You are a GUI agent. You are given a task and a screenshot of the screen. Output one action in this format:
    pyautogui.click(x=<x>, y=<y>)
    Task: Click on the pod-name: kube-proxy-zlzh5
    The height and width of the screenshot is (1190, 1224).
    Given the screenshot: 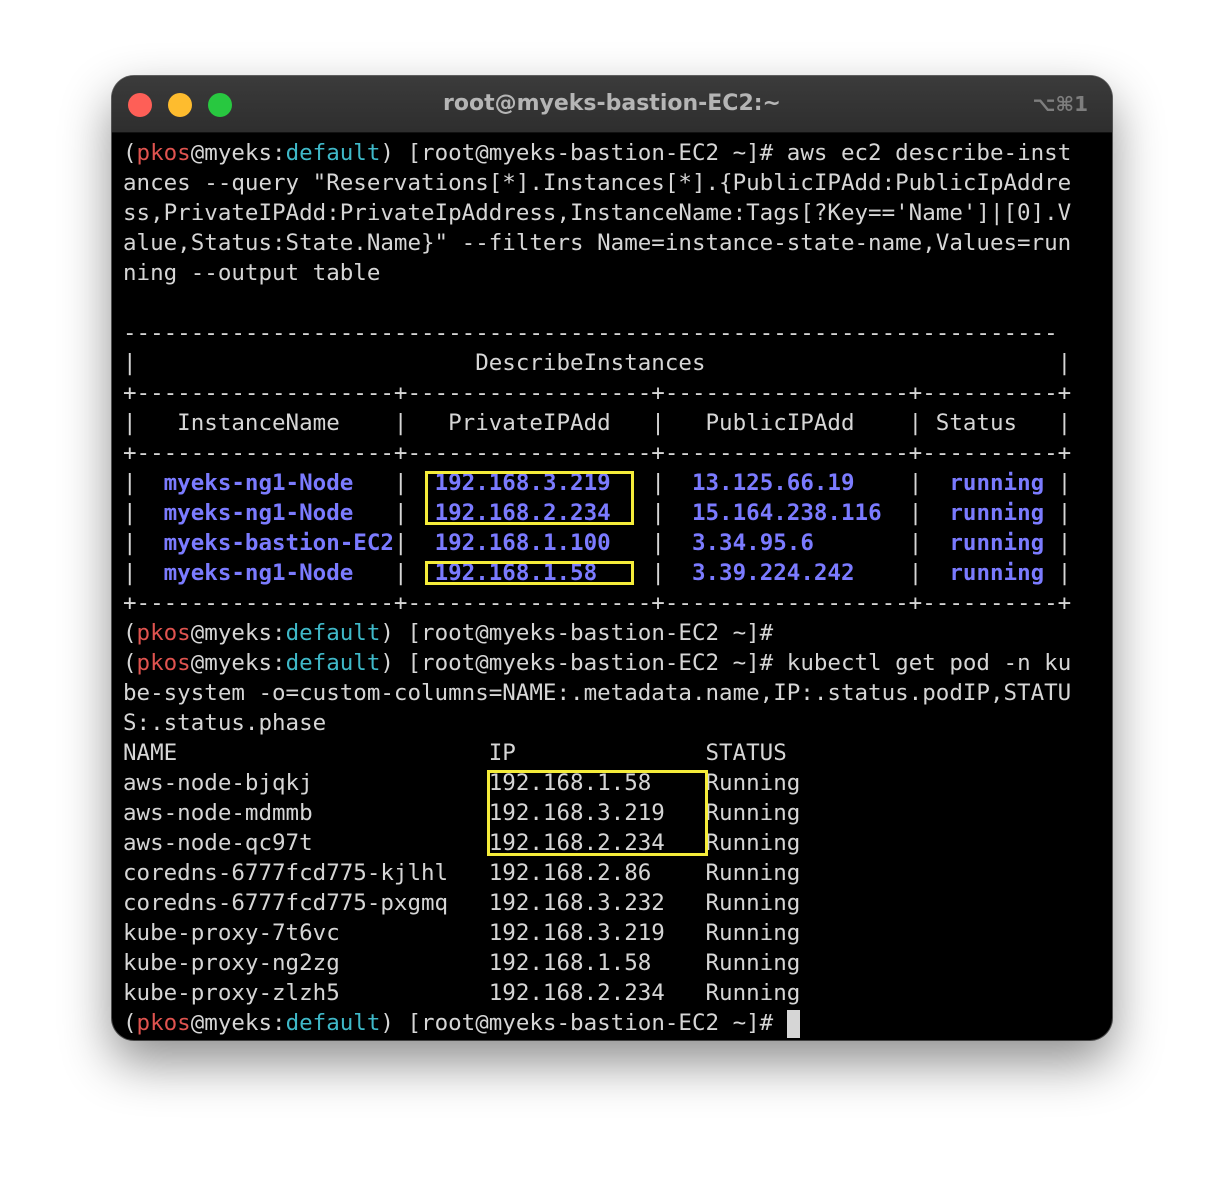 What is the action you would take?
    pyautogui.click(x=306, y=993)
    